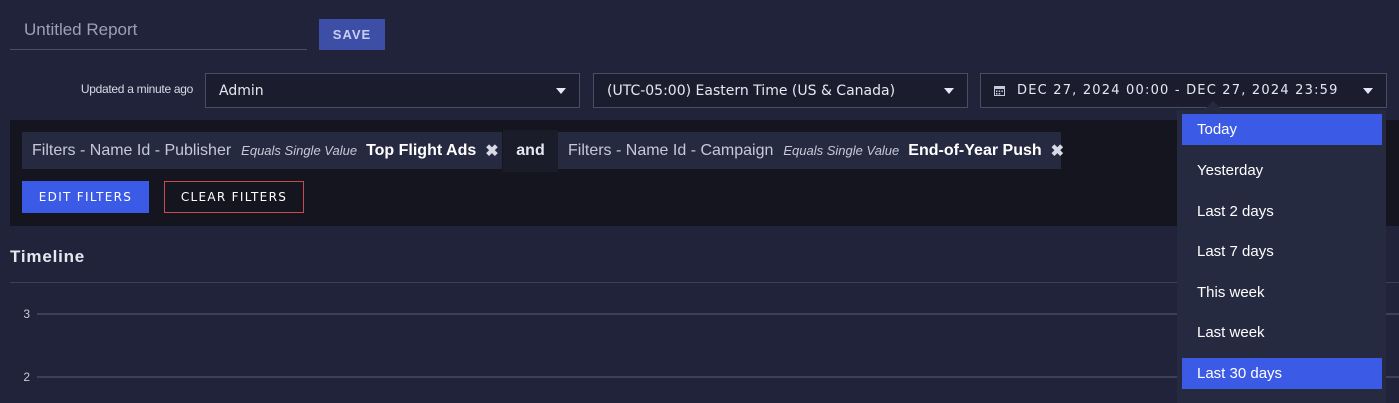 The height and width of the screenshot is (403, 1399). What do you see at coordinates (1282, 251) in the screenshot?
I see `date-preset-option: Last 7 days` at bounding box center [1282, 251].